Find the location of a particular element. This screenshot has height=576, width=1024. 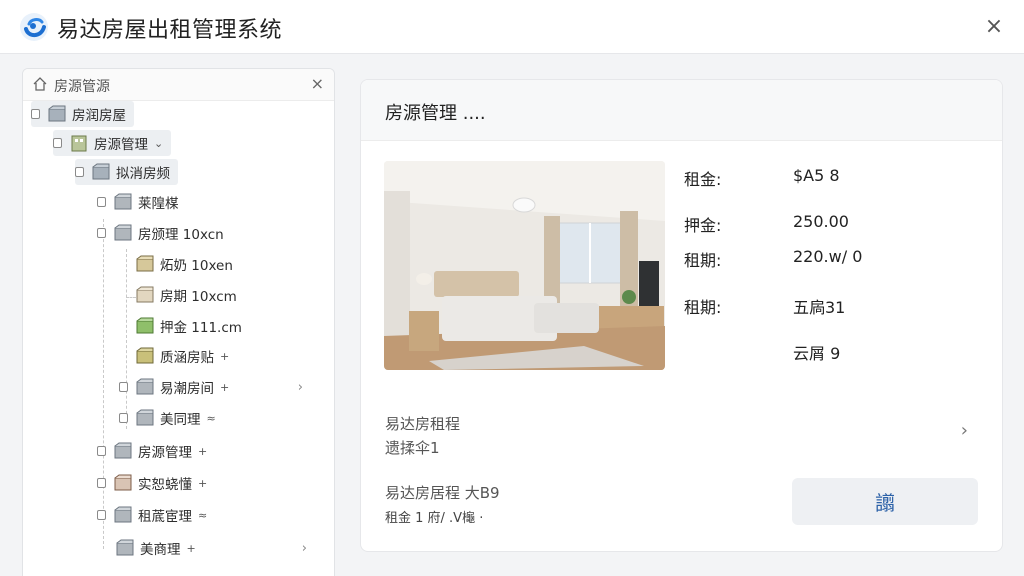

tree-node: 美同理 ≈ is located at coordinates (167, 418).